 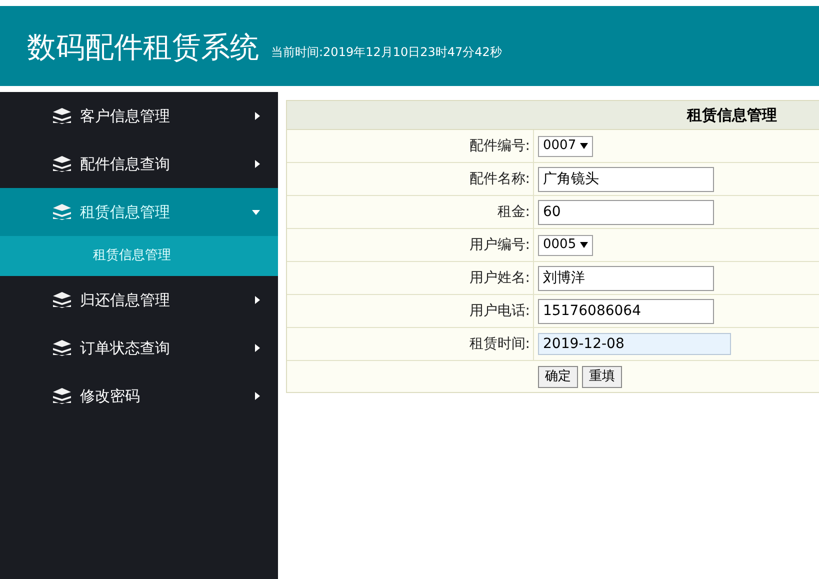 What do you see at coordinates (139, 348) in the screenshot?
I see `sidebar-item: 订单状态查询` at bounding box center [139, 348].